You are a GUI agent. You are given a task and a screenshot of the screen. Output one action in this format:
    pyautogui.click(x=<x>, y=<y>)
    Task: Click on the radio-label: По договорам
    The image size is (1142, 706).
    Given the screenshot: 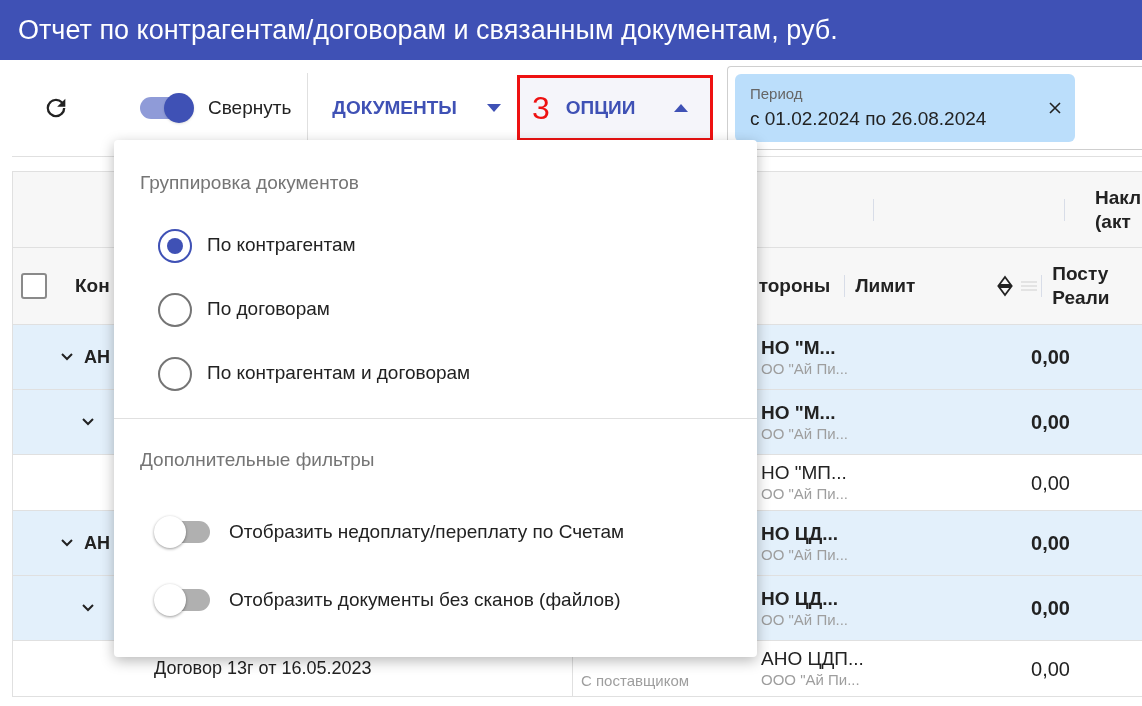 What is the action you would take?
    pyautogui.click(x=268, y=309)
    